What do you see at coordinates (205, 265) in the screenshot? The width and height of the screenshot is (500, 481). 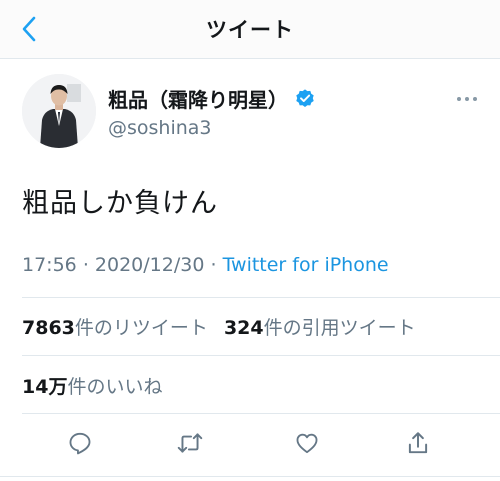 I see `tweet-meta: 17:56 · 2020/12/30 · Twitter for iPhone` at bounding box center [205, 265].